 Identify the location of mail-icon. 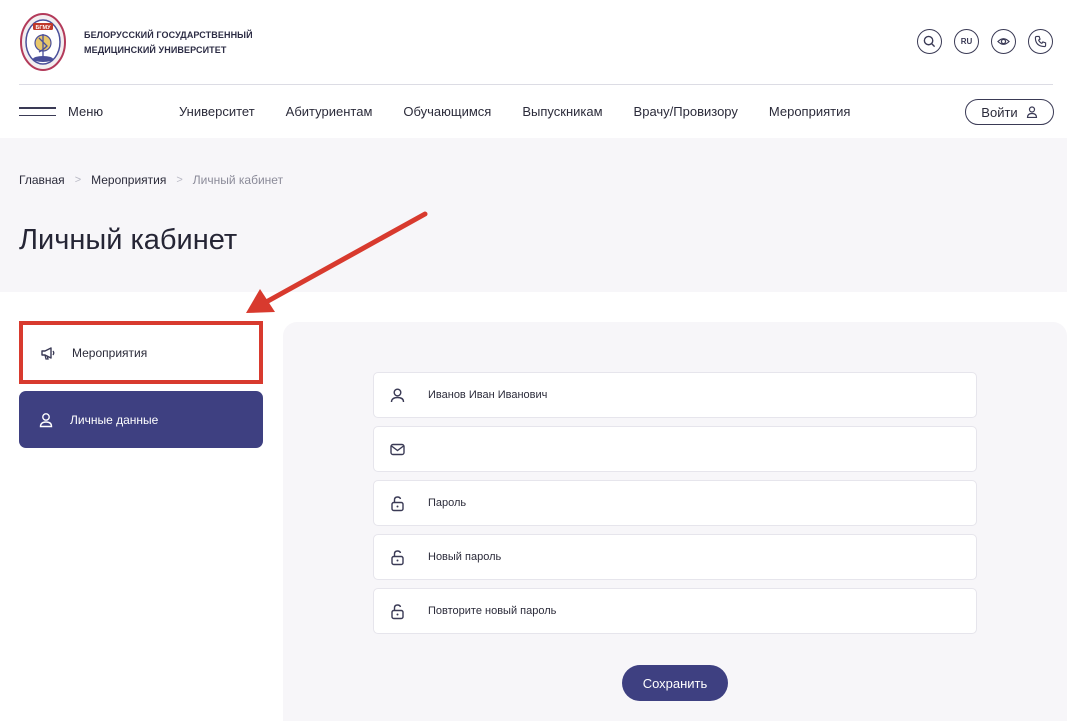
(397, 449).